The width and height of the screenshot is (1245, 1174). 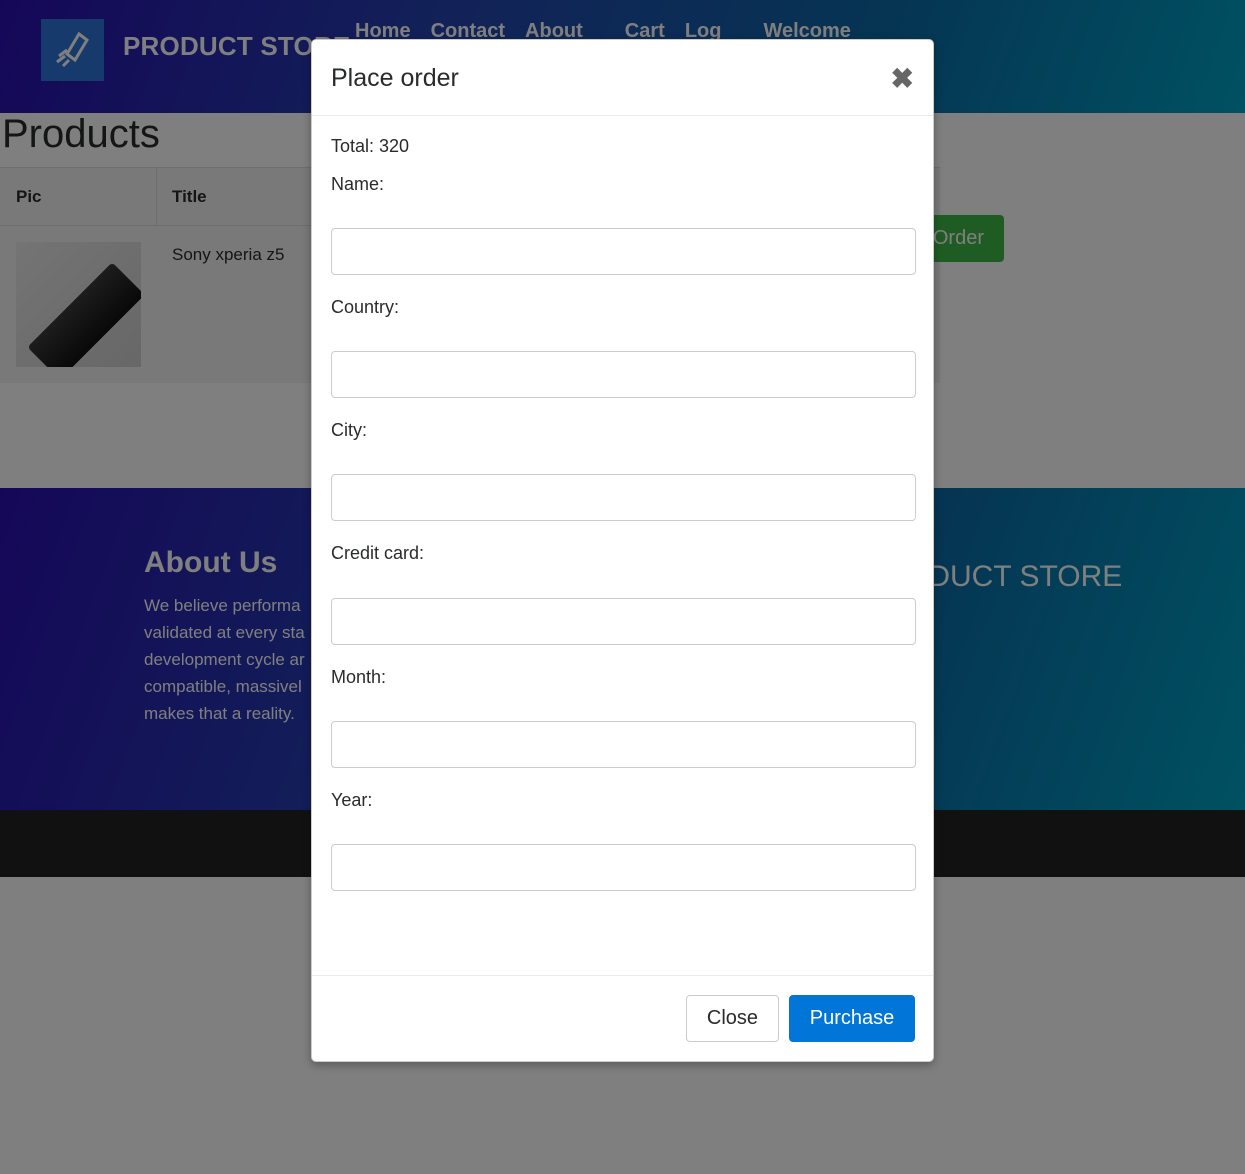 I want to click on credit-card-input, so click(x=623, y=621).